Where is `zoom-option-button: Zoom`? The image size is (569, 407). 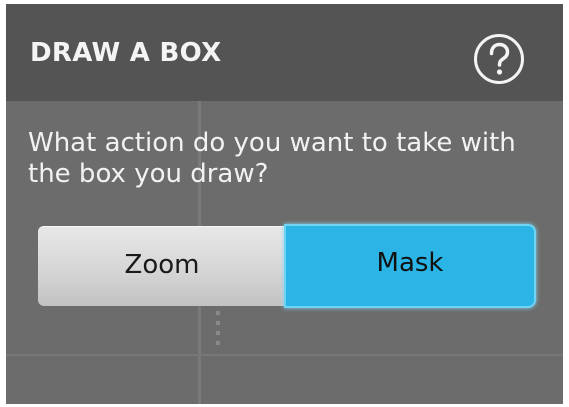 zoom-option-button: Zoom is located at coordinates (162, 266).